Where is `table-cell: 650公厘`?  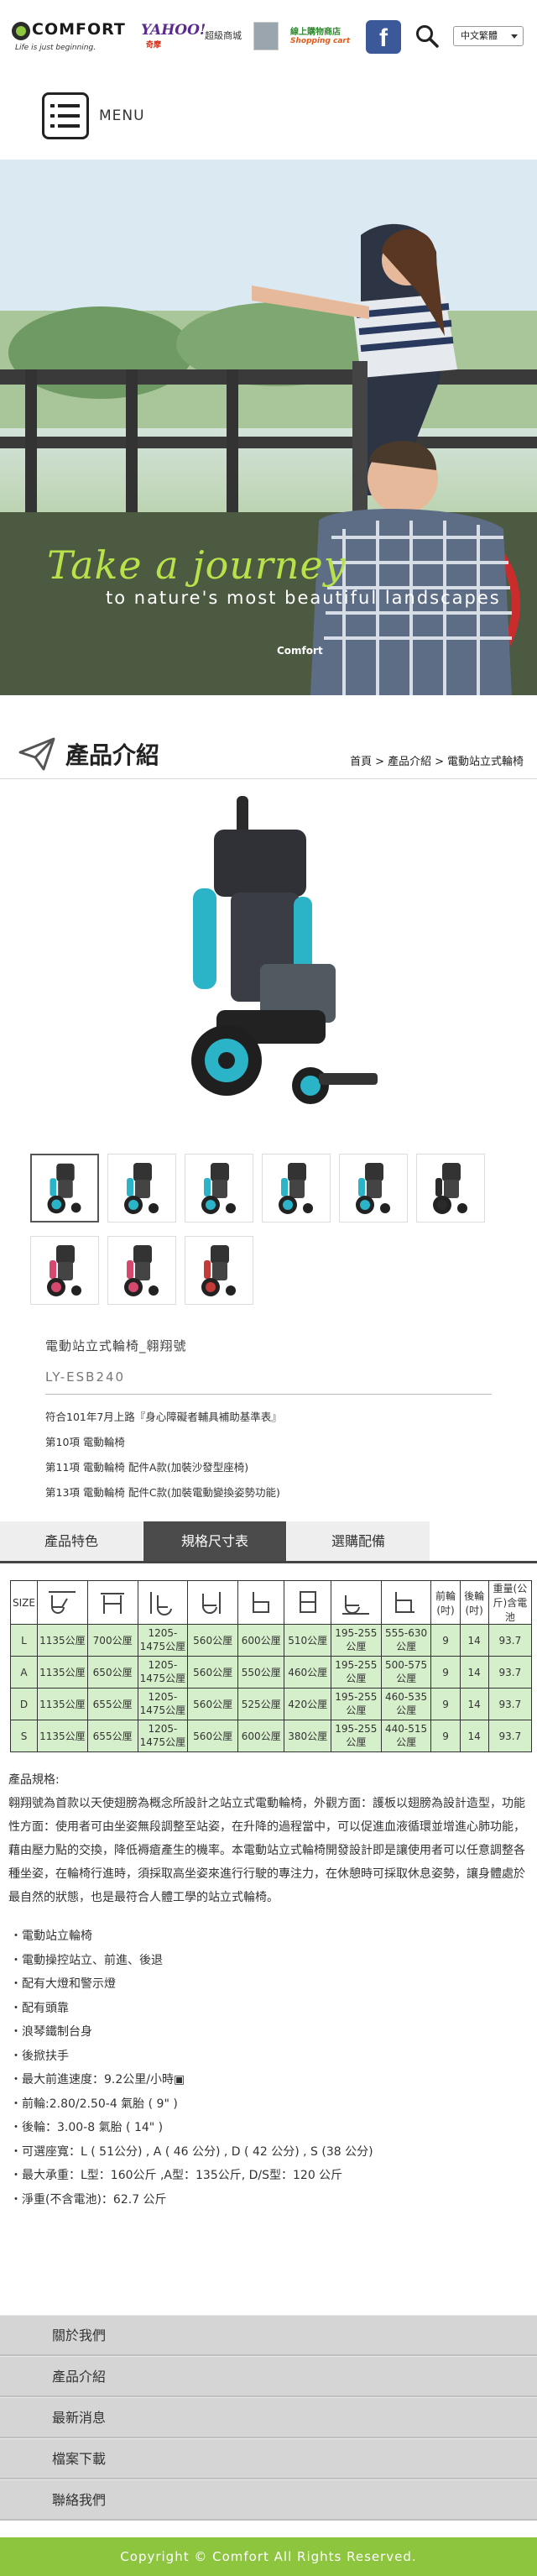
table-cell: 650公厘 is located at coordinates (112, 1672).